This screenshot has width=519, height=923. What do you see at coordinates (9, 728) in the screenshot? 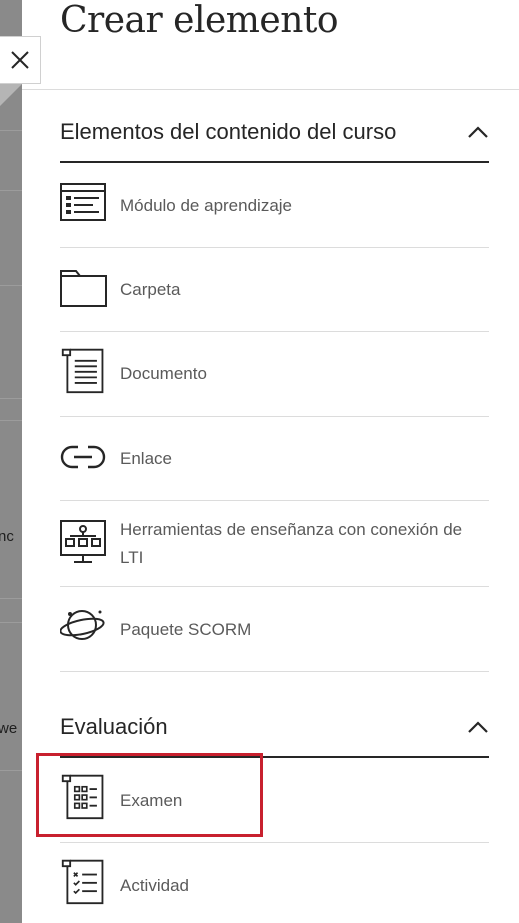
I see `background-text-fragment: we` at bounding box center [9, 728].